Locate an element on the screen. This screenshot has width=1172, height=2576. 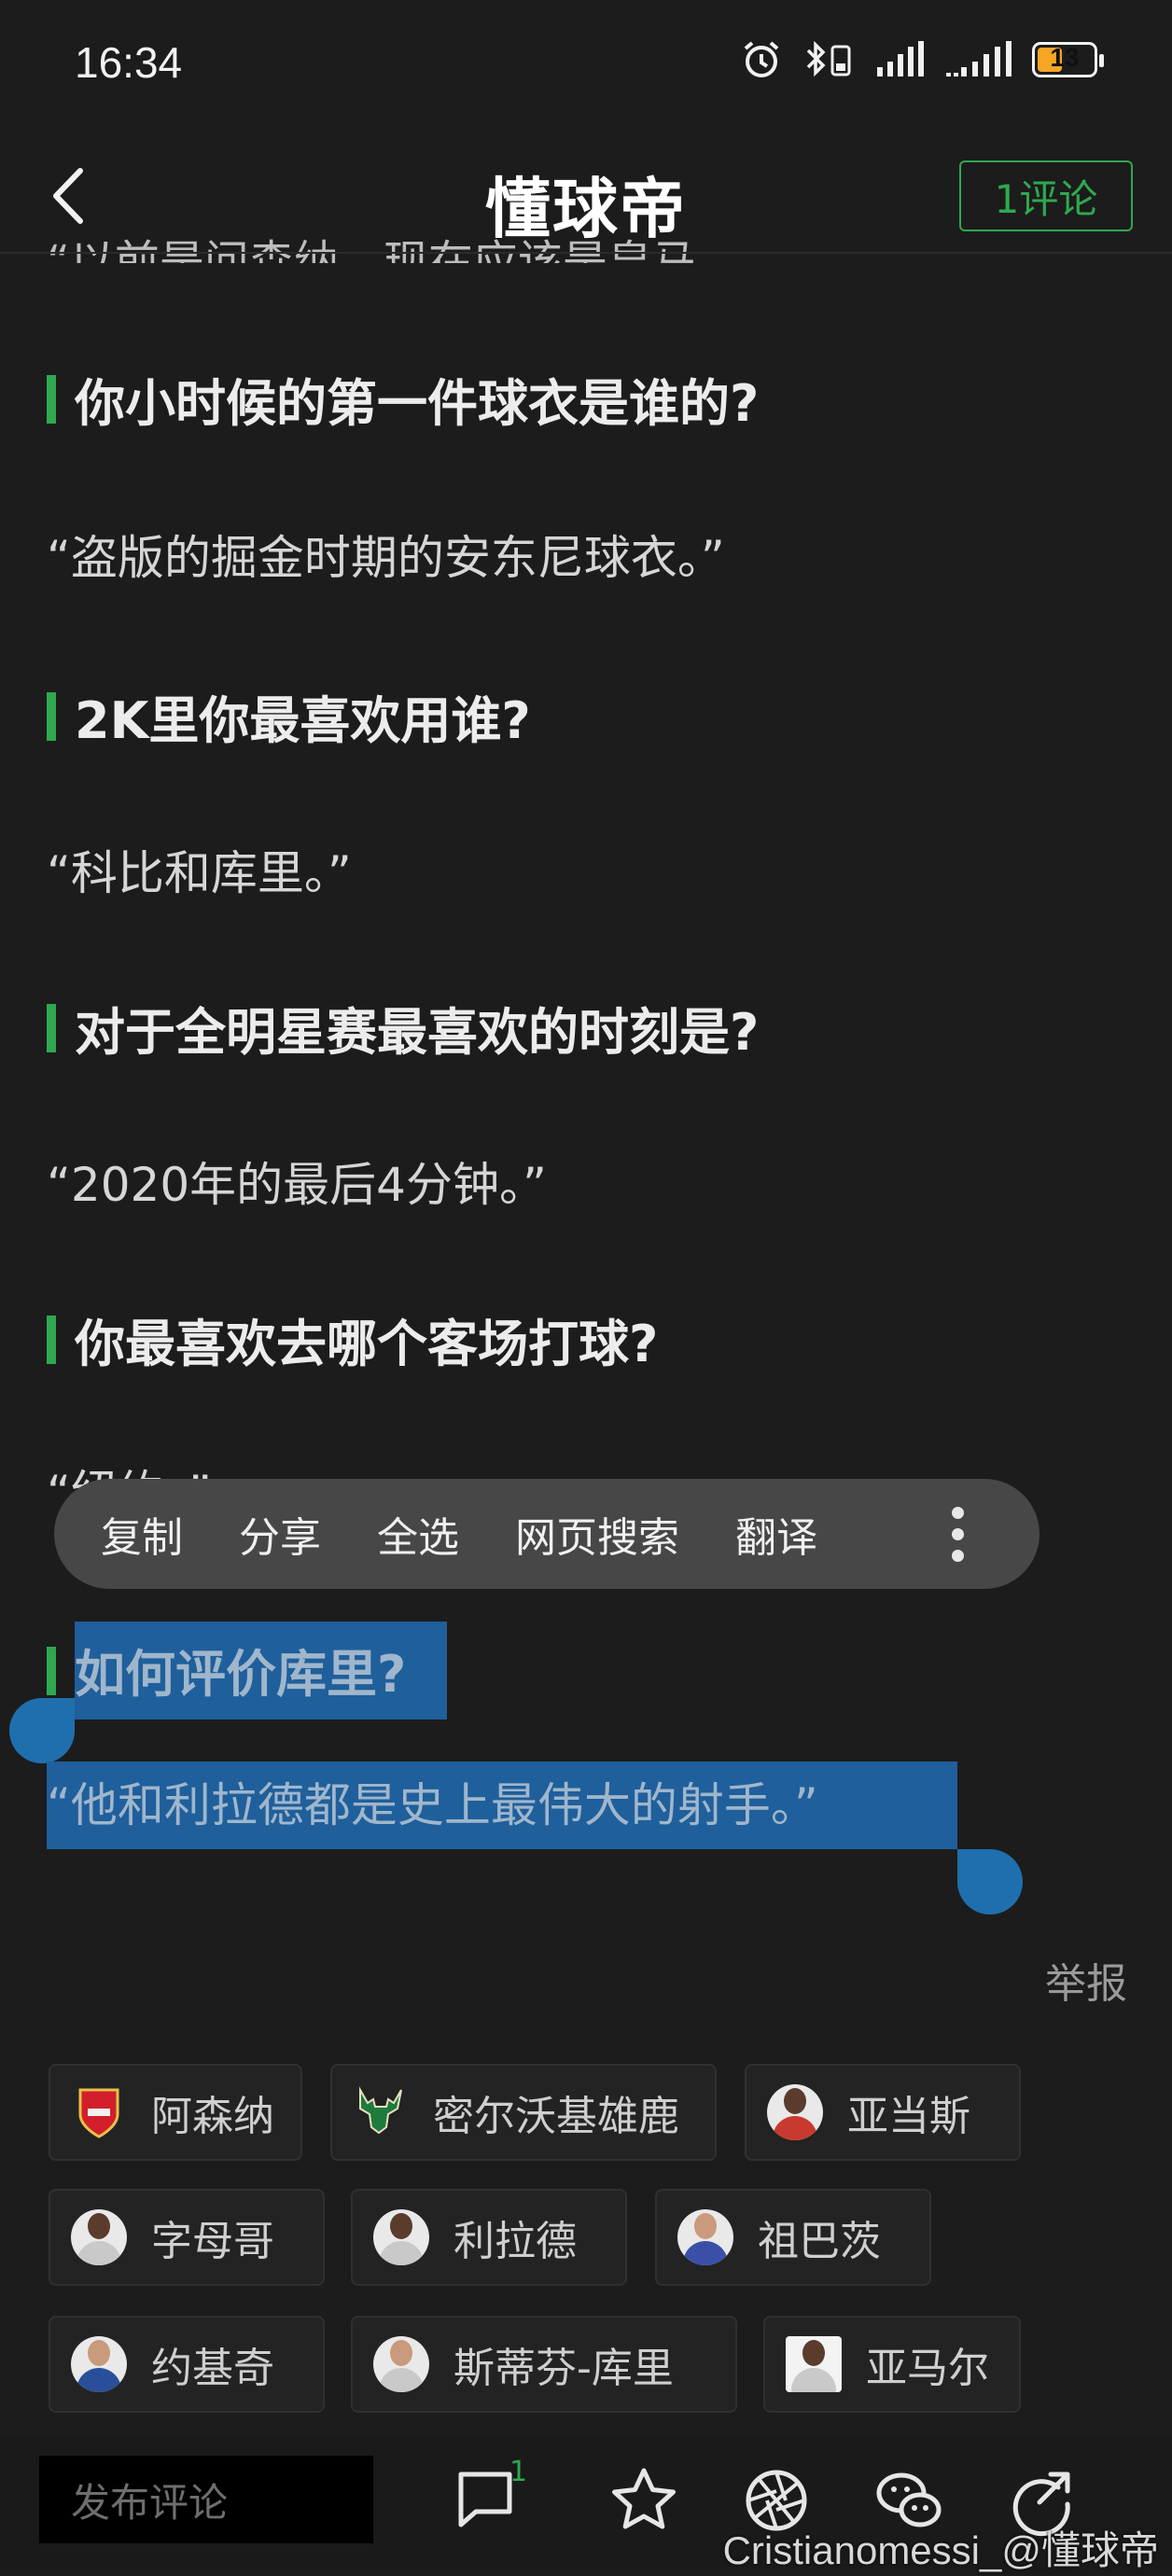
comment-input: 发布评论 is located at coordinates (206, 2499).